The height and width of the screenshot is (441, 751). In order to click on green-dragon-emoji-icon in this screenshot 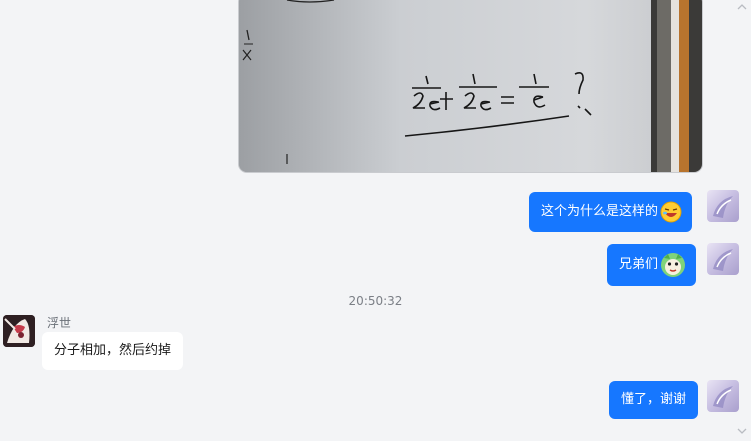, I will do `click(673, 265)`.